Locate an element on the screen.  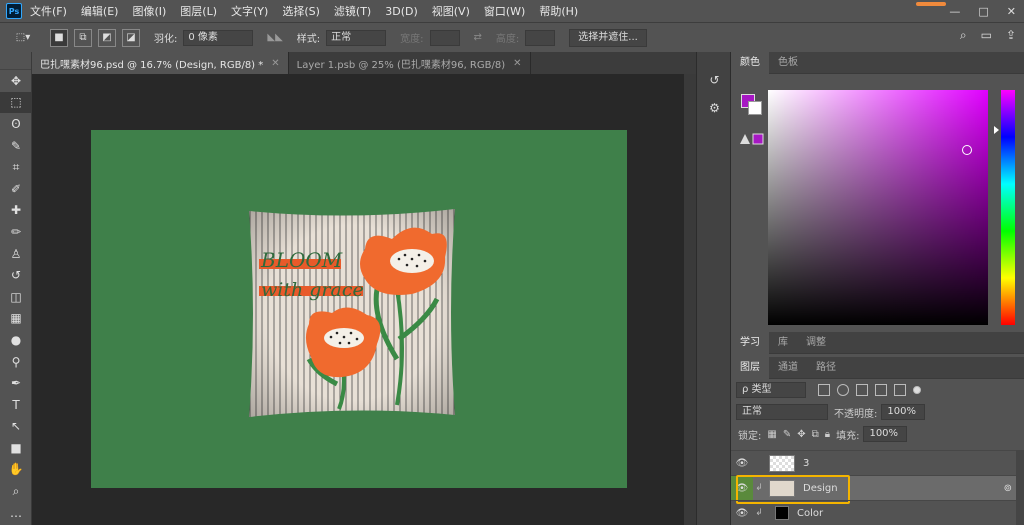
menu-file: 文件(F) is located at coordinates (48, 11).